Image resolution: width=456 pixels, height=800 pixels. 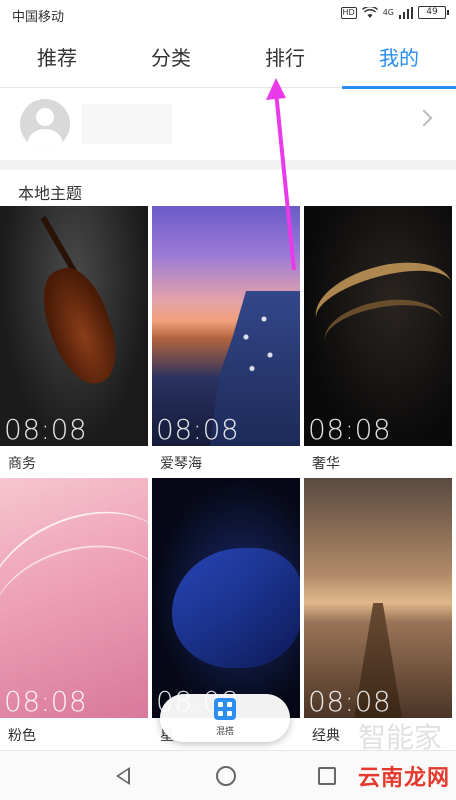 I want to click on top-tabs: 推荐 分类 排行 我的, so click(x=228, y=60).